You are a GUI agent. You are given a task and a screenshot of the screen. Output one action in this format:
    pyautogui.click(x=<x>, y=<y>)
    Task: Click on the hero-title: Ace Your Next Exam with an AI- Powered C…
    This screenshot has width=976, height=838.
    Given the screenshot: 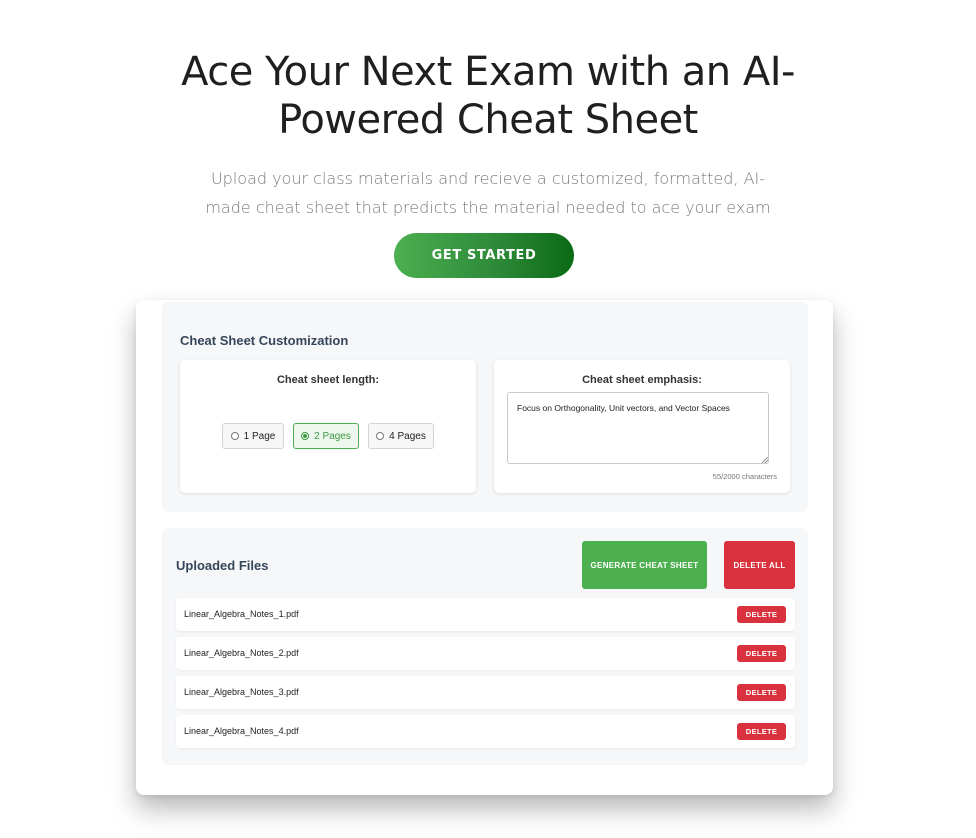 What is the action you would take?
    pyautogui.click(x=488, y=96)
    